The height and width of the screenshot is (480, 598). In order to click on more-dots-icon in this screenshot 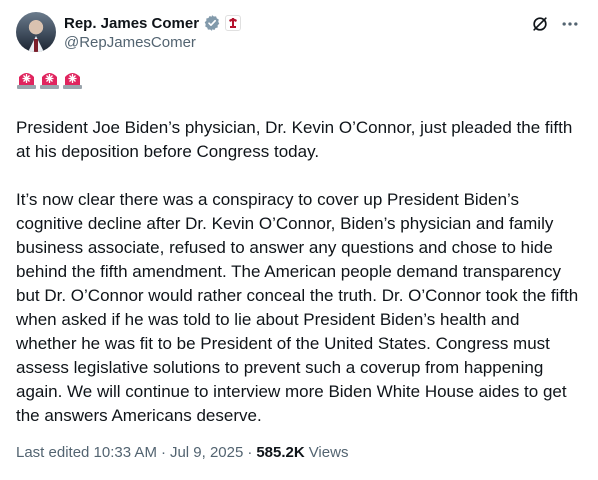, I will do `click(570, 24)`.